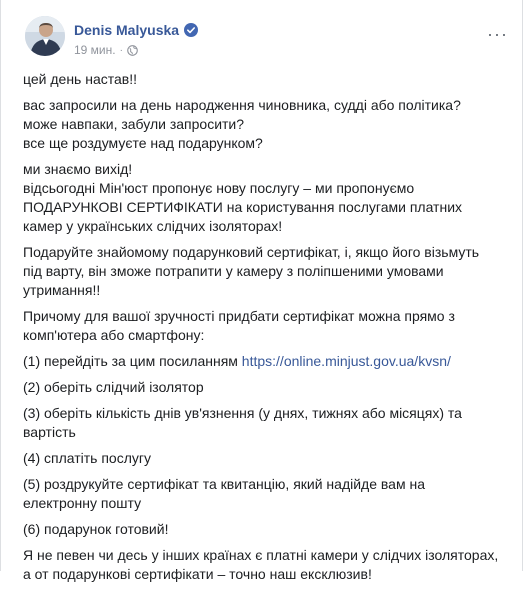 This screenshot has height=591, width=523. I want to click on author-avatar, so click(45, 36).